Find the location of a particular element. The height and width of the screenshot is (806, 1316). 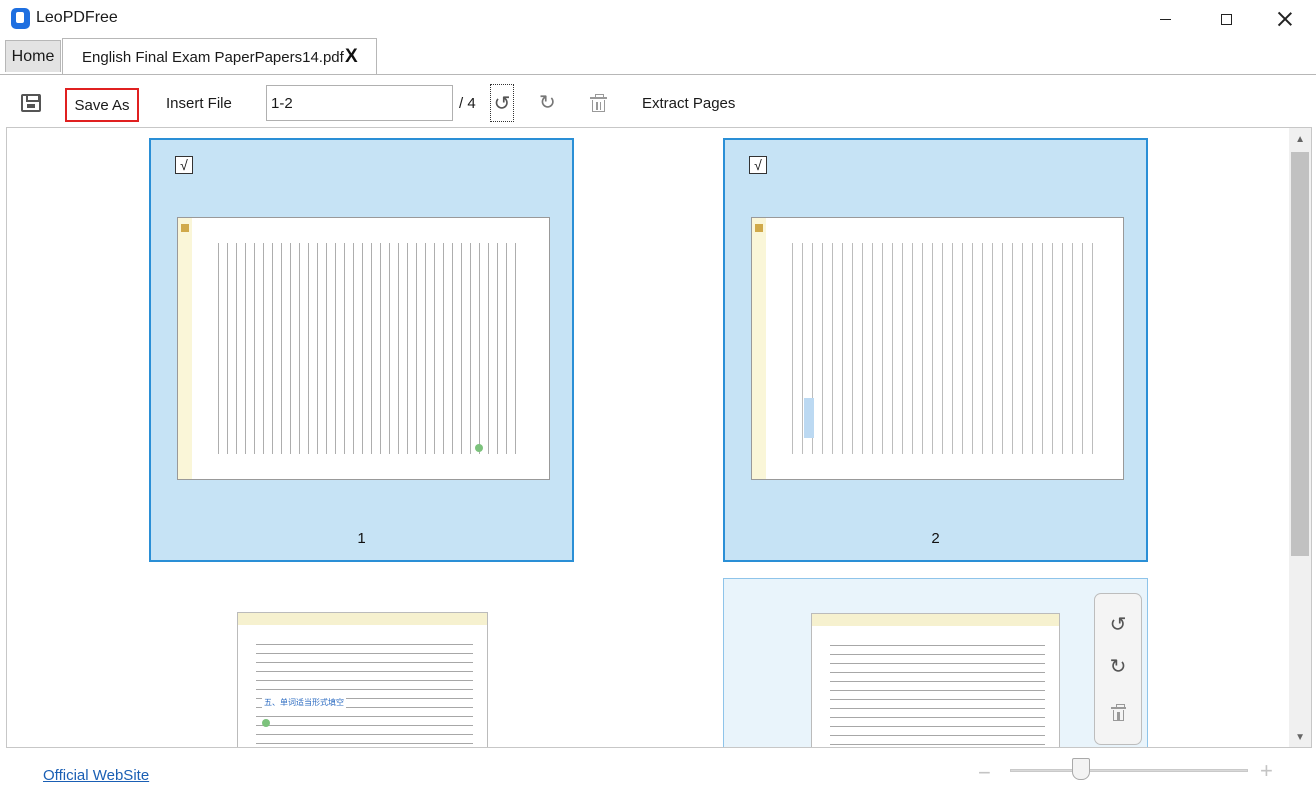

page-range-input is located at coordinates (359, 103).